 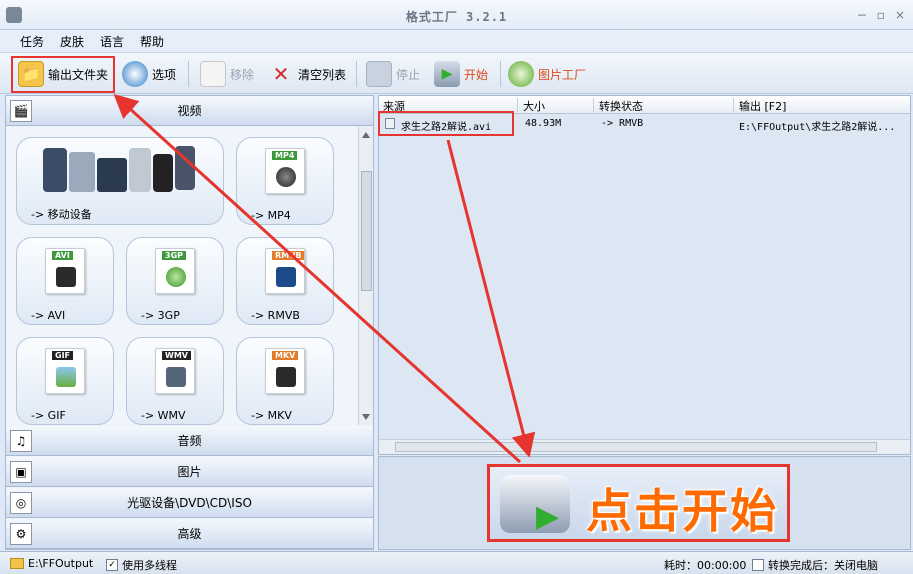 What do you see at coordinates (705, 565) in the screenshot?
I see `elapsed-time: 耗时：00:00:00` at bounding box center [705, 565].